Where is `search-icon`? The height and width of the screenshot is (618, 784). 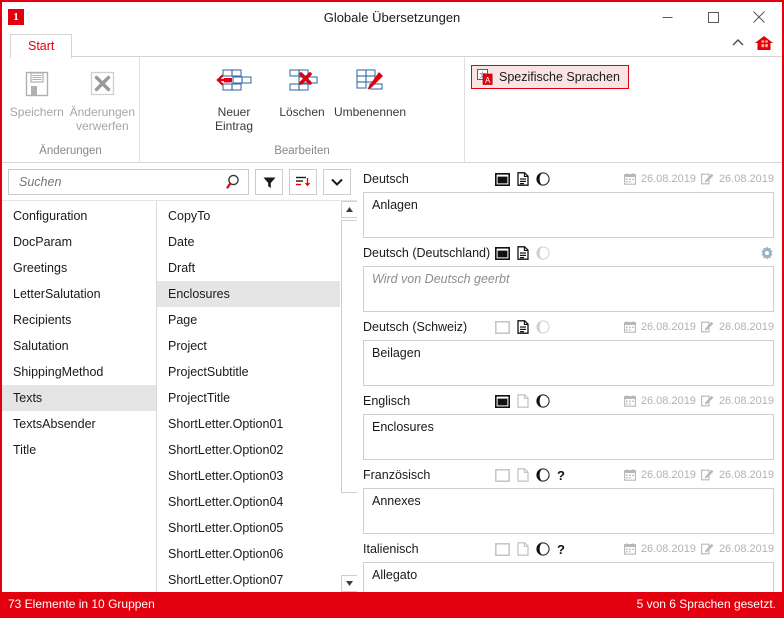
search-icon is located at coordinates (235, 182).